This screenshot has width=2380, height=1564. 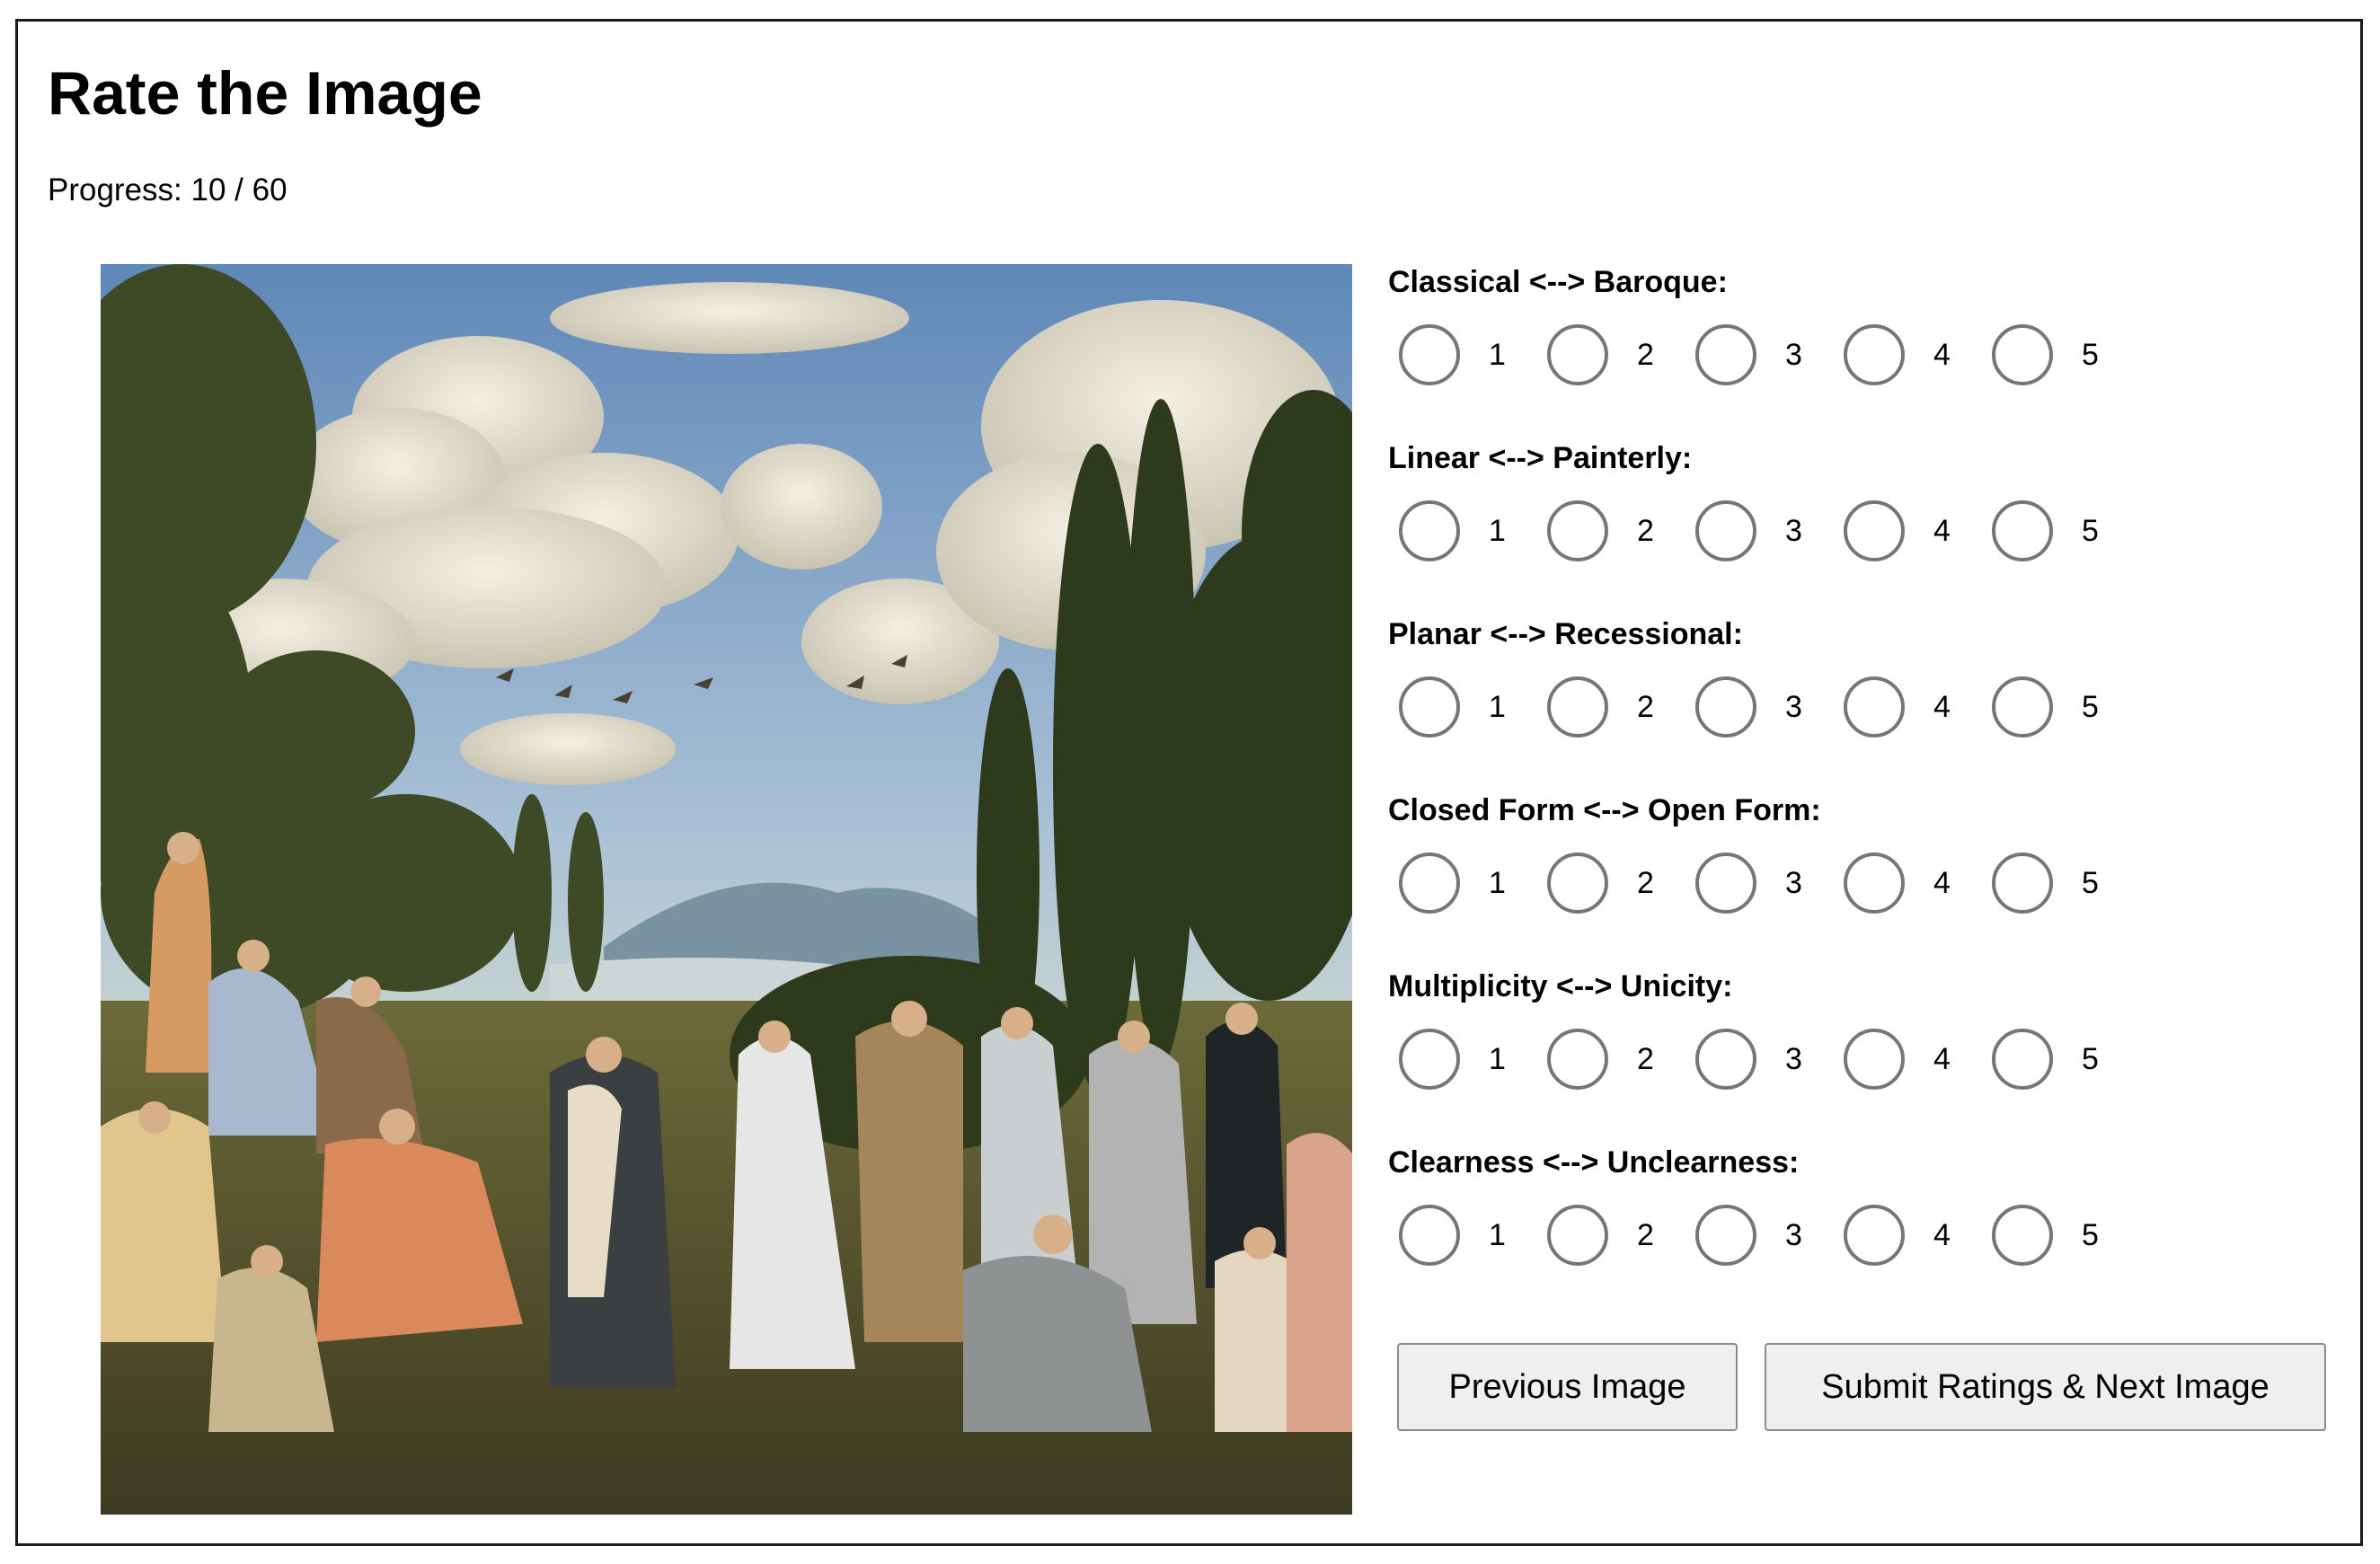 I want to click on rating-group-planar-recessional: Planar <--> Recessional: 1 2 3 4 5, so click(x=1864, y=701).